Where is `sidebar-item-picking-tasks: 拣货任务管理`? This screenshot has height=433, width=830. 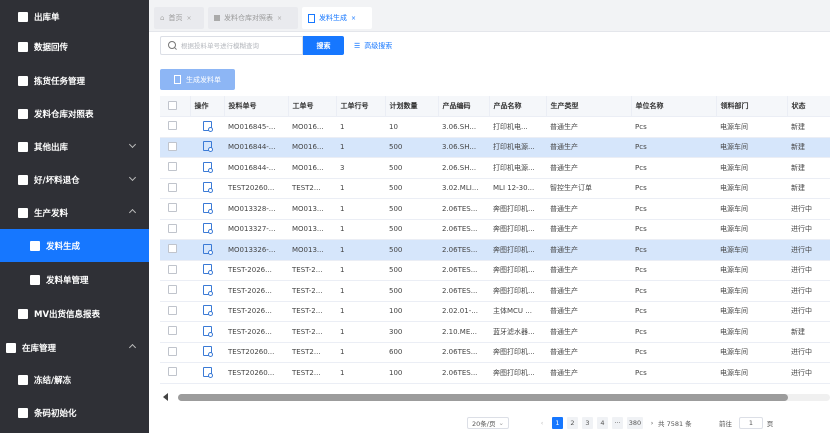 sidebar-item-picking-tasks: 拣货任务管理 is located at coordinates (74, 80).